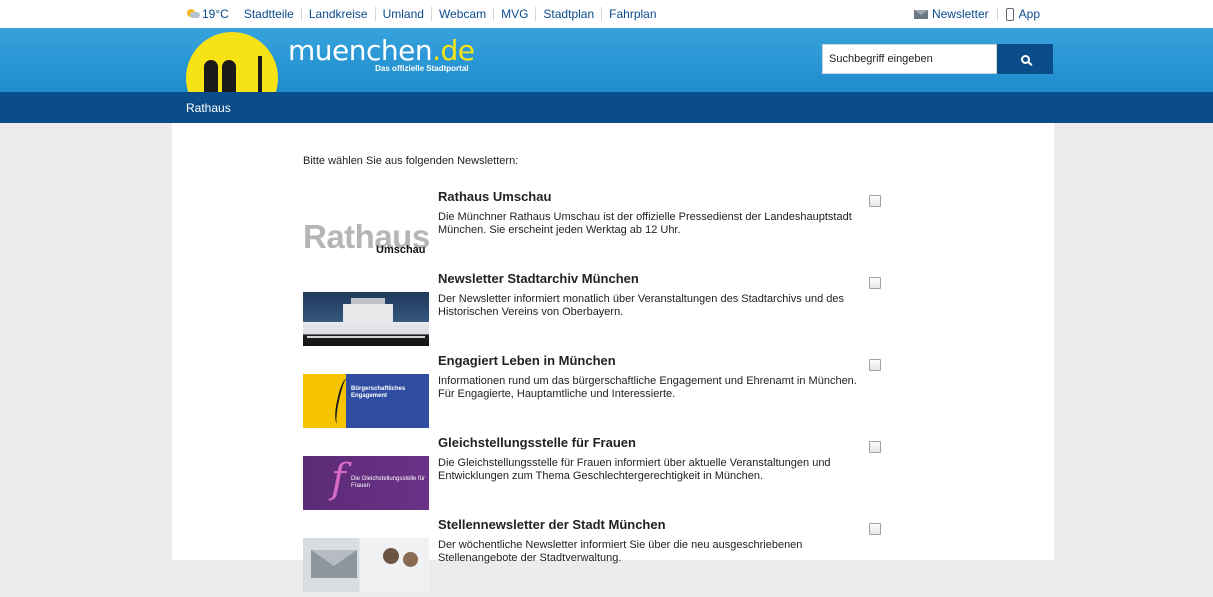  Describe the element at coordinates (537, 442) in the screenshot. I see `newsletter-title: Gleichstellungsstelle für Frauen` at that location.